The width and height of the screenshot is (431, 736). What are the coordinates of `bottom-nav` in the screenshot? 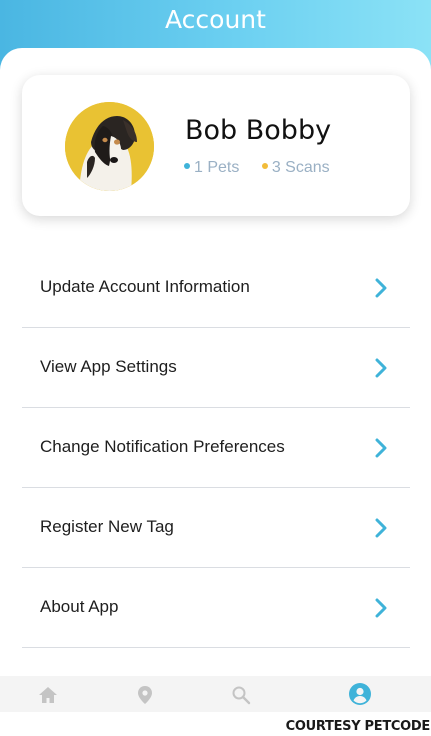 It's located at (215, 694).